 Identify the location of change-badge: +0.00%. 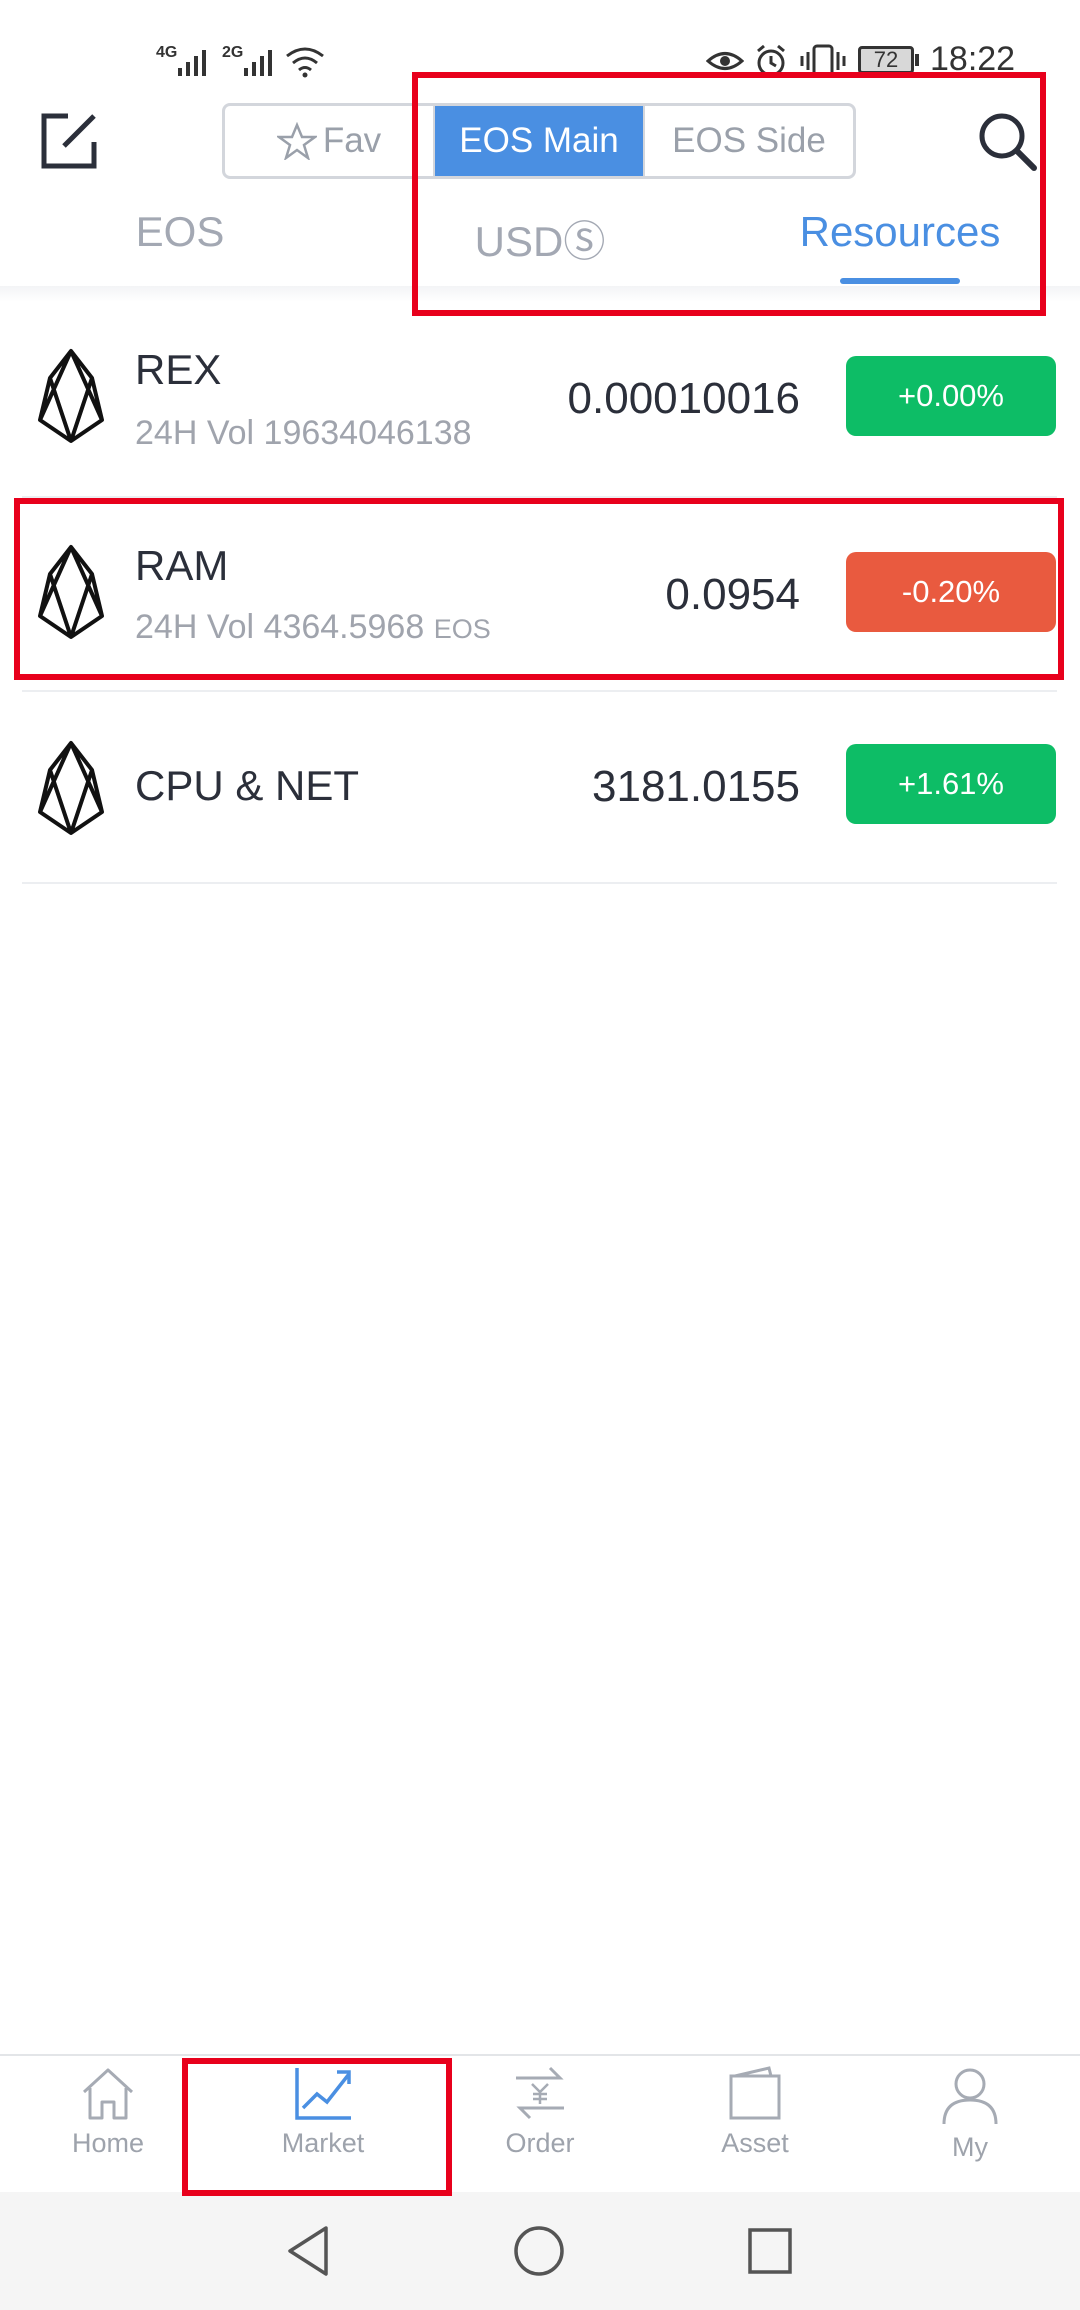
(951, 396).